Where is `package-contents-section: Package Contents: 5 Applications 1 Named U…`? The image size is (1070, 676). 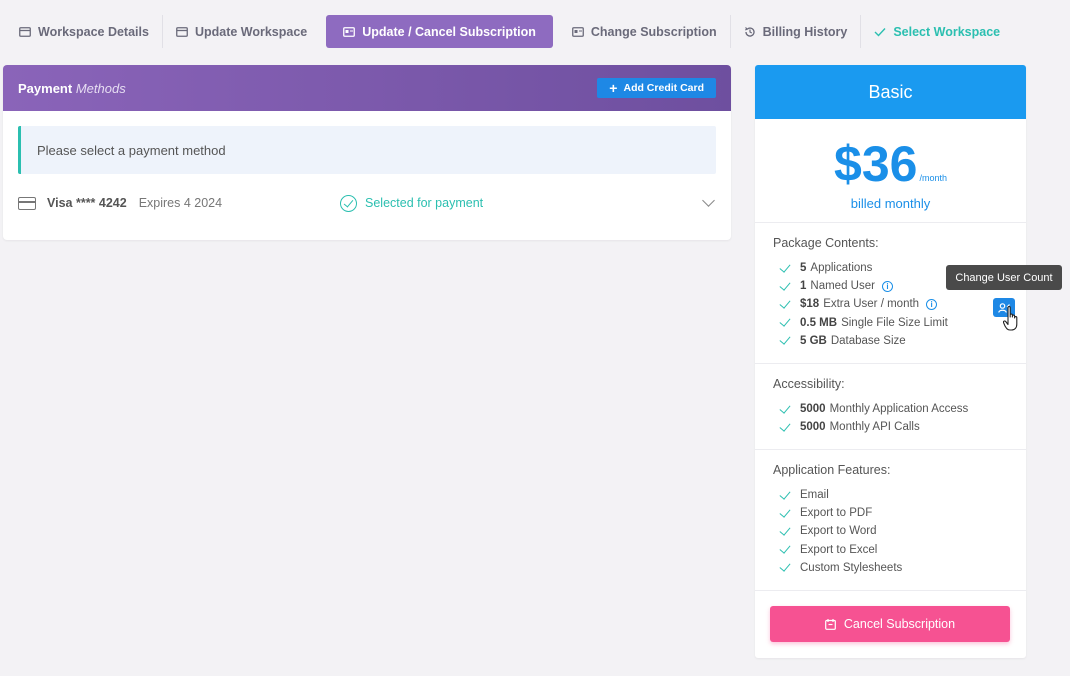
package-contents-section: Package Contents: 5 Applications 1 Named U… is located at coordinates (890, 293).